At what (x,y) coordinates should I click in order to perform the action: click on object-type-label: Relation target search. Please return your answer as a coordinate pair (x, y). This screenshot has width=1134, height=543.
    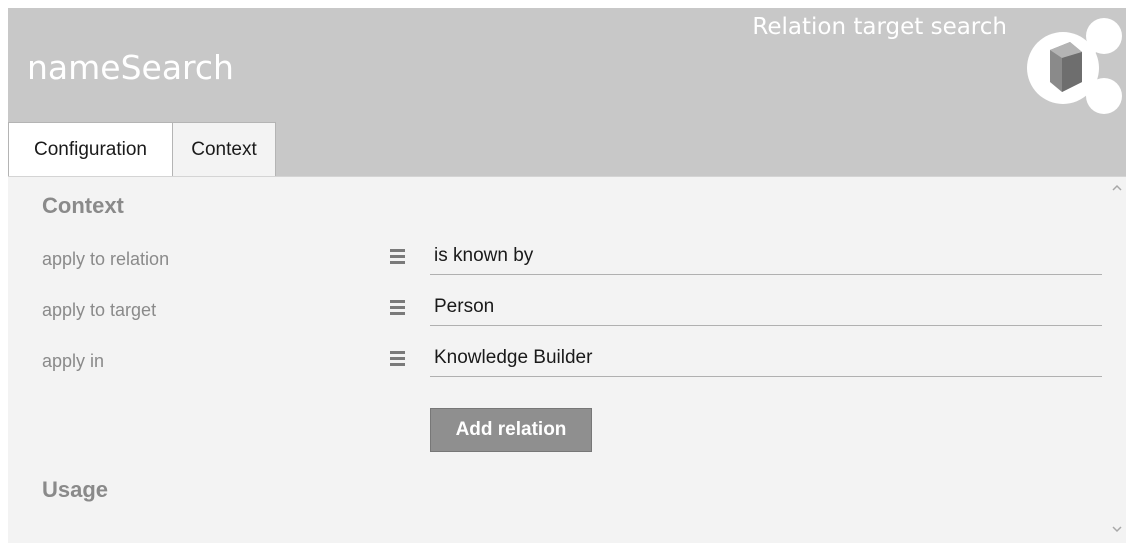
    Looking at the image, I should click on (879, 27).